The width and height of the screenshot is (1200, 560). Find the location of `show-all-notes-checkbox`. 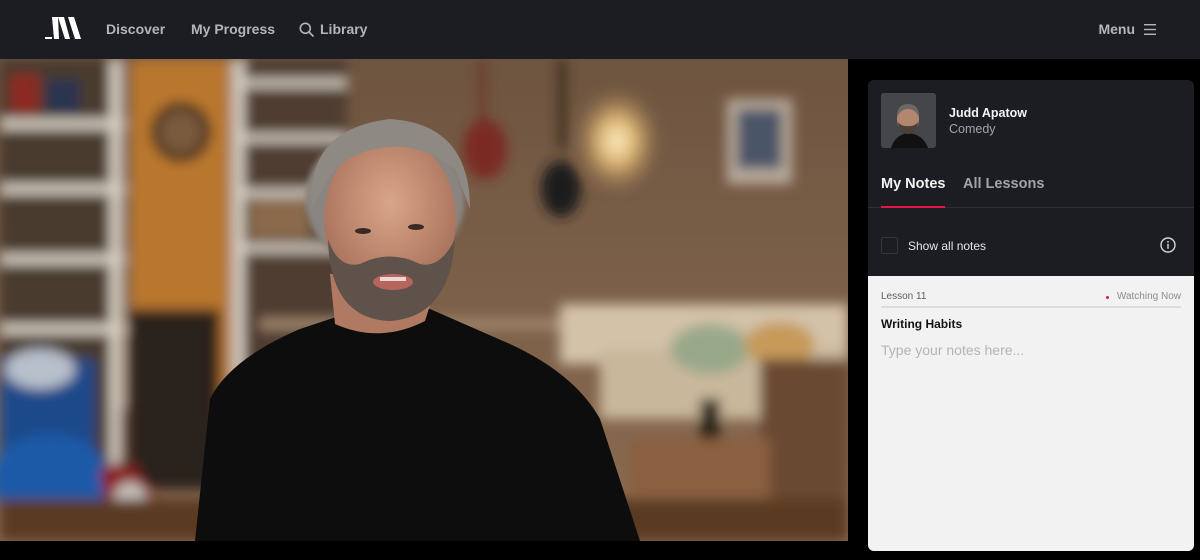

show-all-notes-checkbox is located at coordinates (889, 245).